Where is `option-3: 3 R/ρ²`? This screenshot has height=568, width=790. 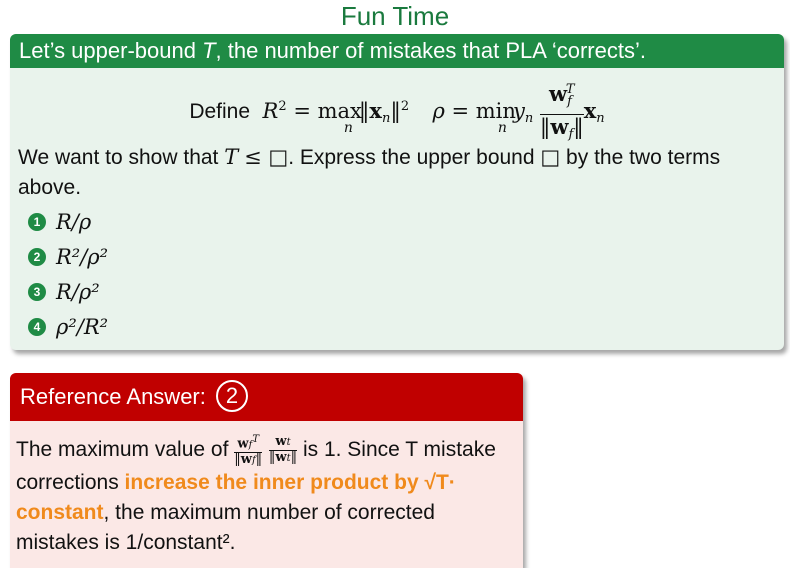 option-3: 3 R/ρ² is located at coordinates (68, 291).